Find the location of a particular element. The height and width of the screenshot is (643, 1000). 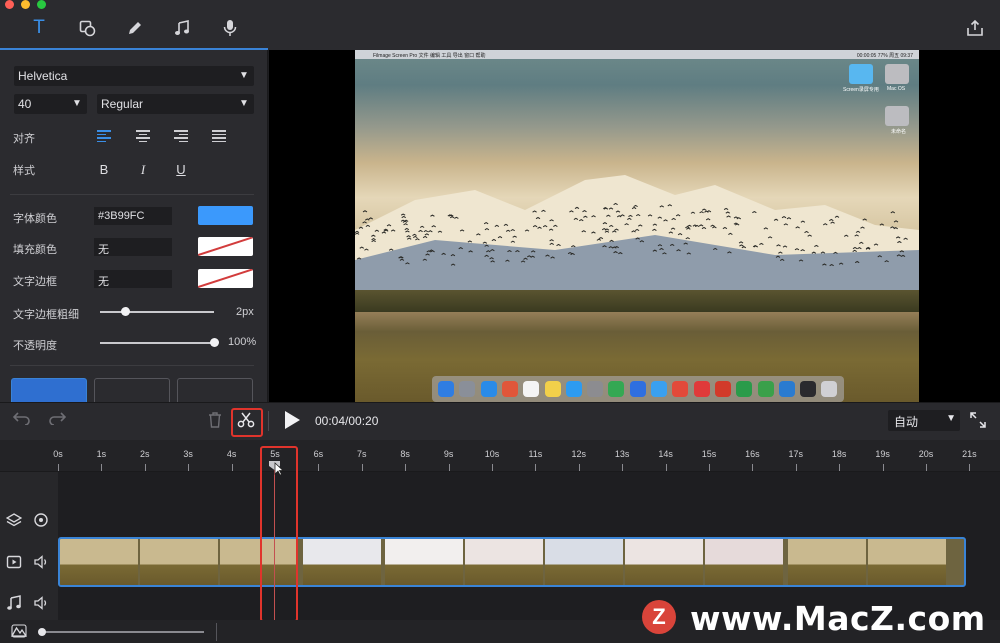

play-button is located at coordinates (292, 422).